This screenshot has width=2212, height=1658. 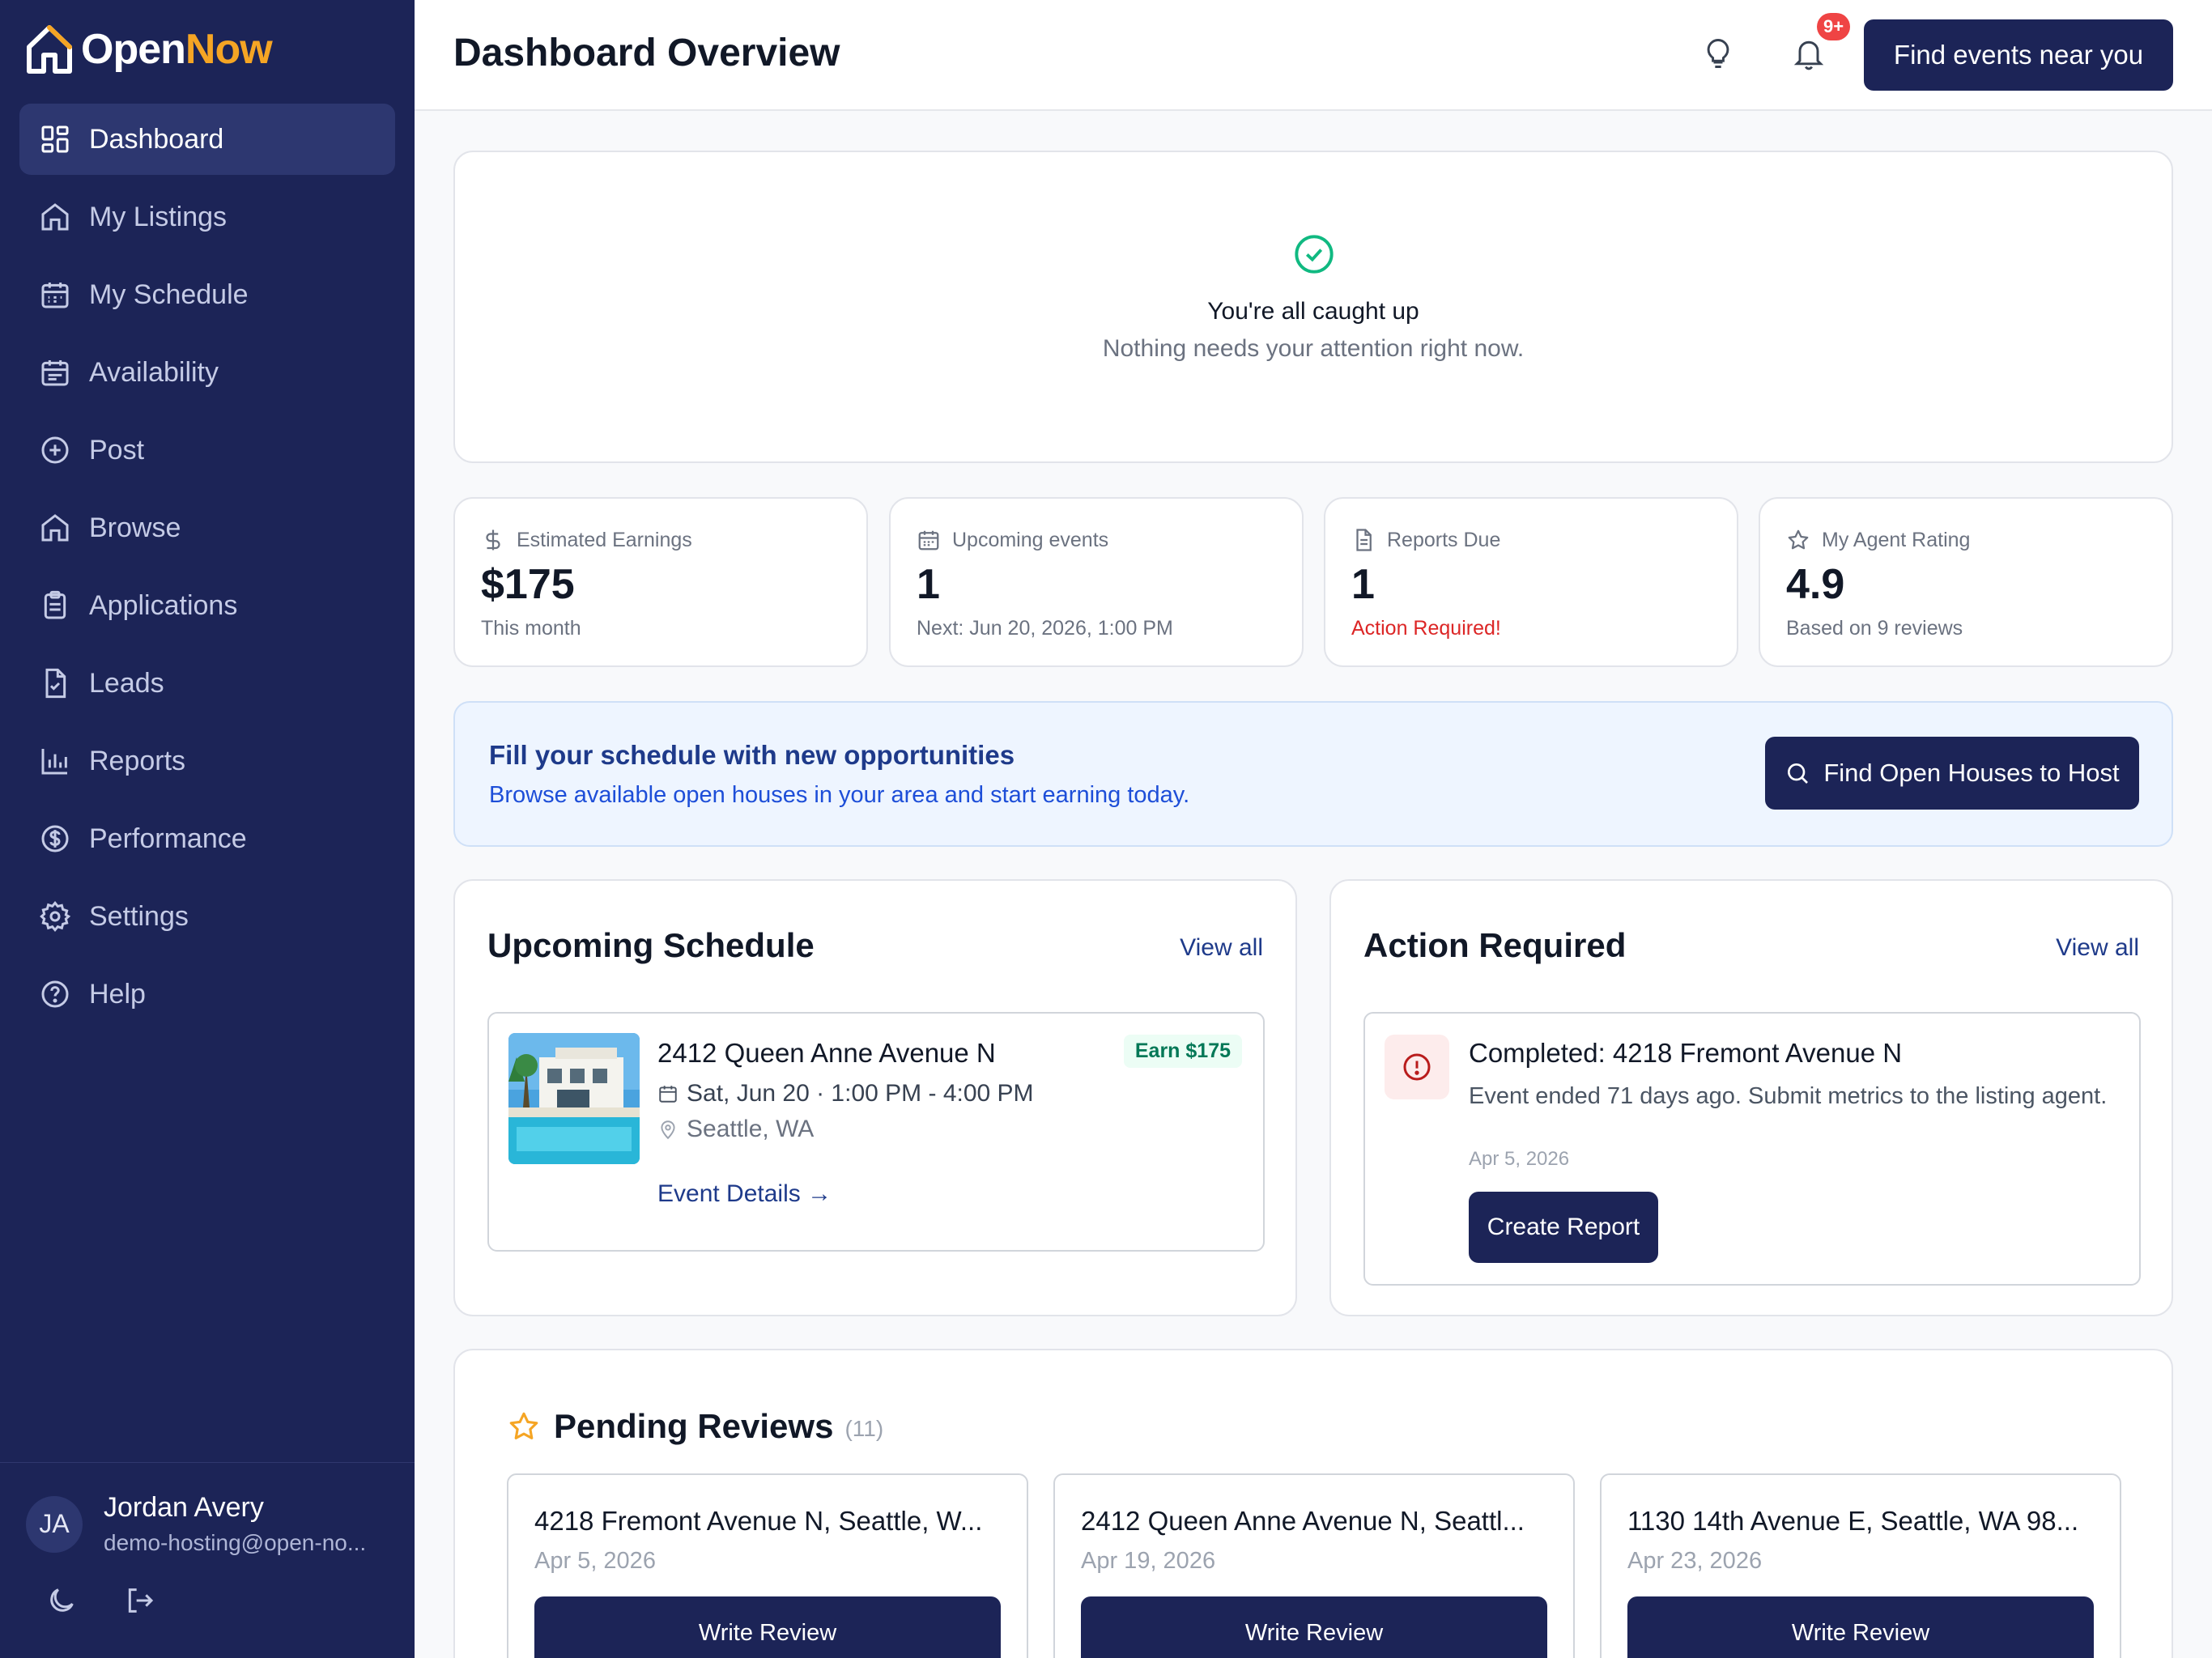 I want to click on create-report-button: Create Report, so click(x=1564, y=1227).